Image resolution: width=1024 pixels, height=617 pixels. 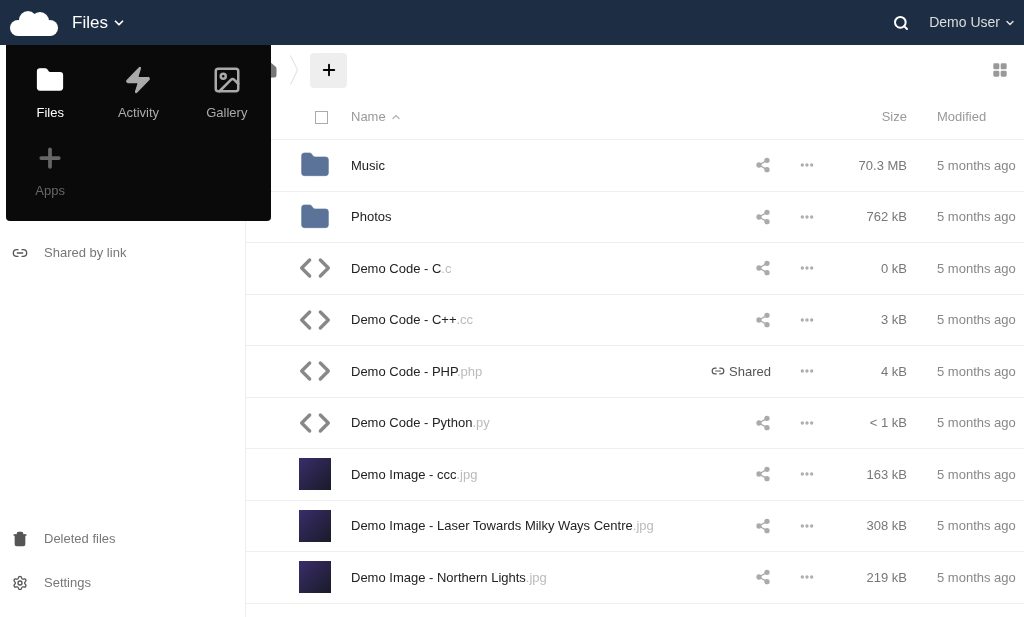 What do you see at coordinates (294, 70) in the screenshot?
I see `breadcrumb-separator-icon` at bounding box center [294, 70].